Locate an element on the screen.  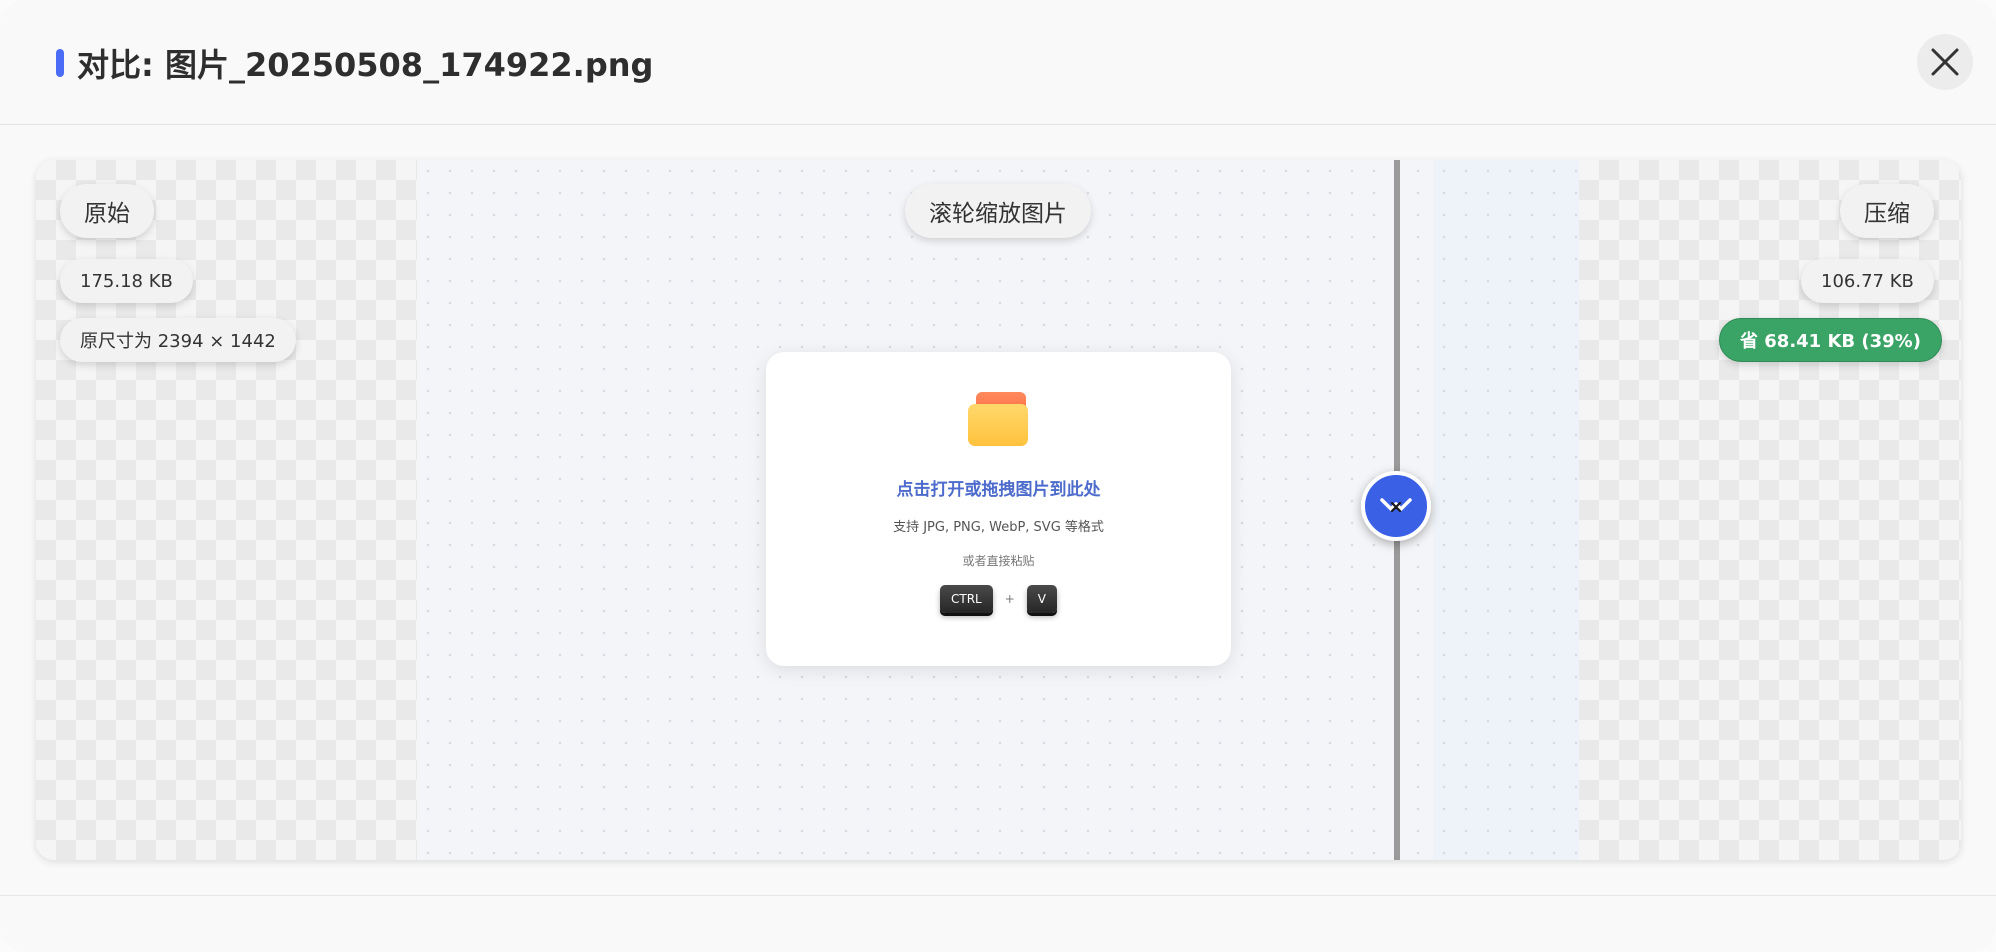
zoom-hint: 滚轮缩放图片 is located at coordinates (998, 211).